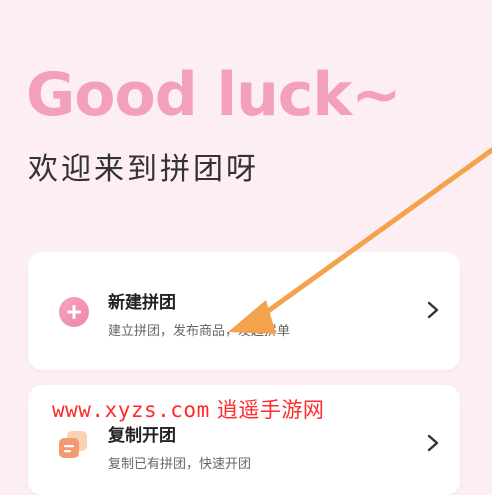  What do you see at coordinates (131, 410) in the screenshot?
I see `watermark-url: www.xyzs.com` at bounding box center [131, 410].